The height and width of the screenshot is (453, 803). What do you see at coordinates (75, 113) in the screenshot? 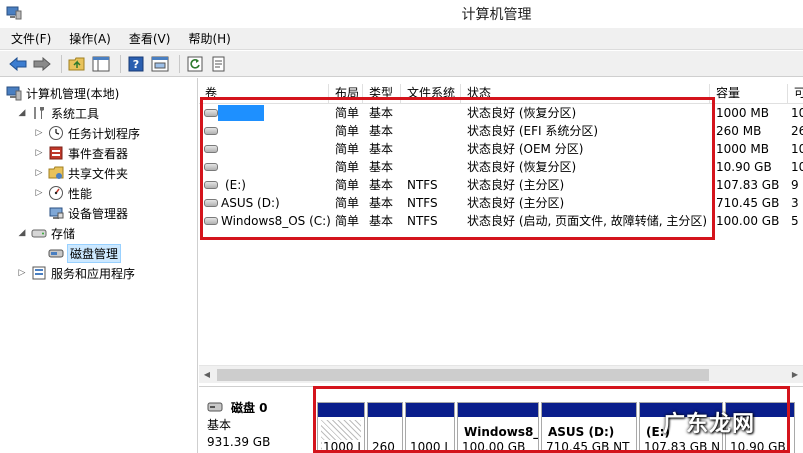
I see `tree-item-label: 系统工具` at bounding box center [75, 113].